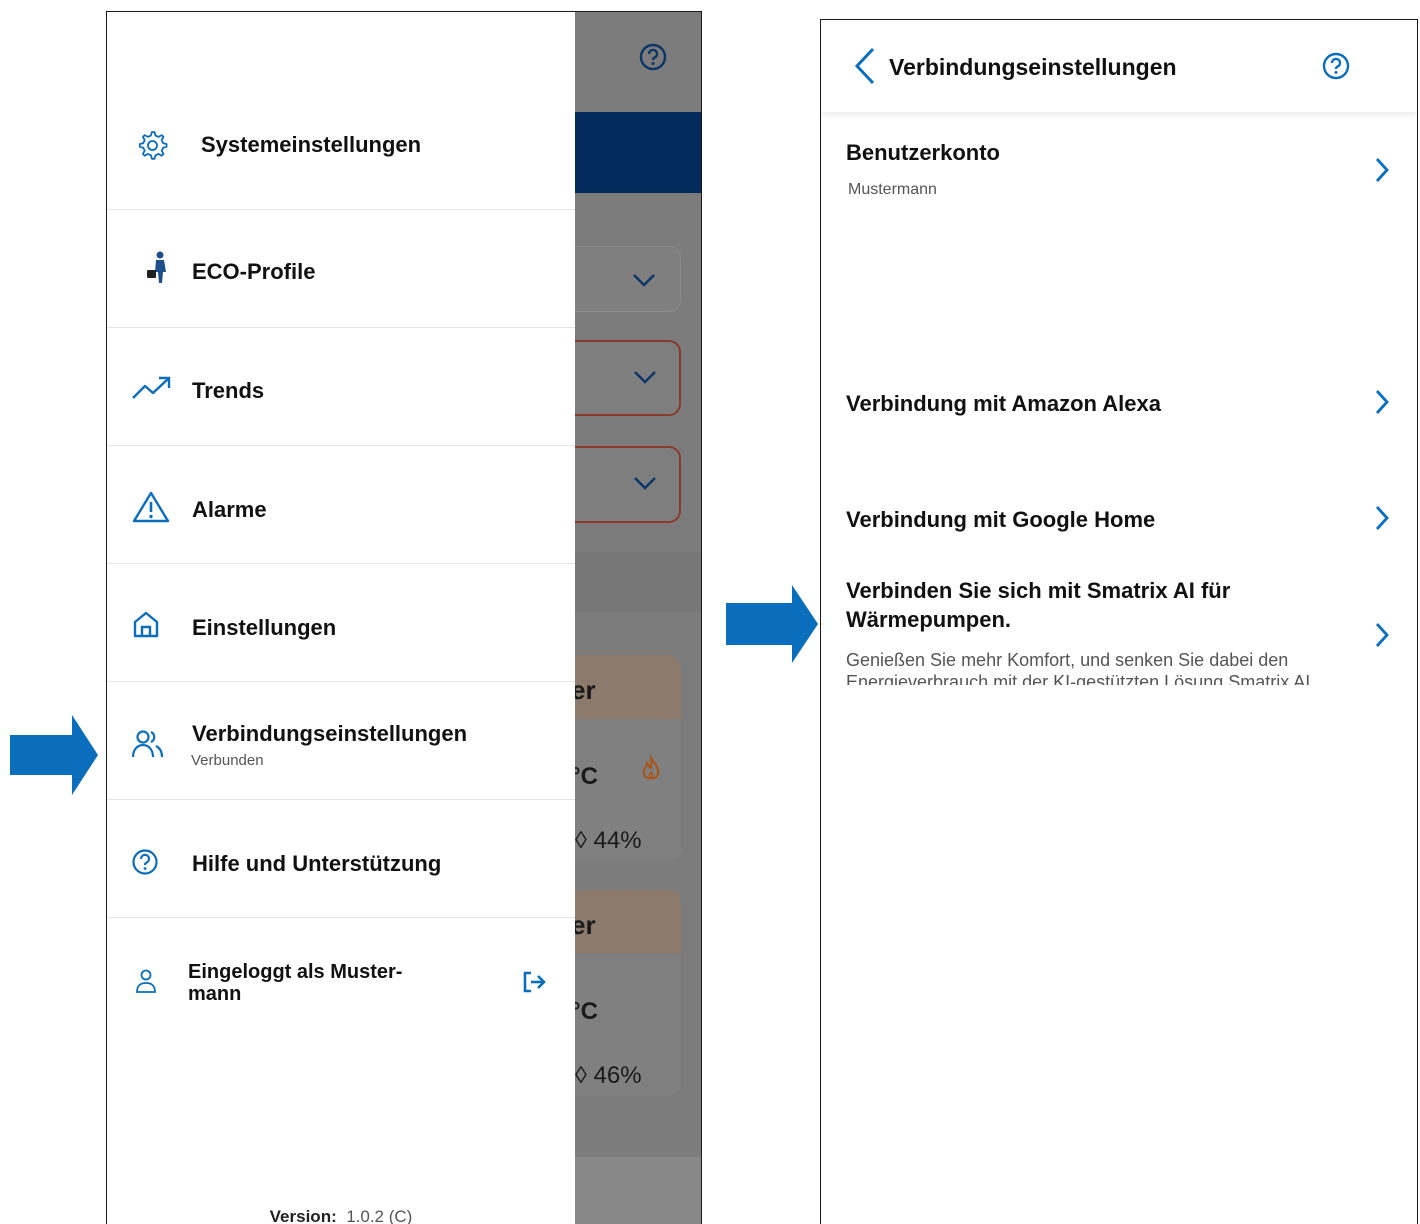 The height and width of the screenshot is (1224, 1420). I want to click on background-room-card: er °C ◊ 46%, so click(622, 993).